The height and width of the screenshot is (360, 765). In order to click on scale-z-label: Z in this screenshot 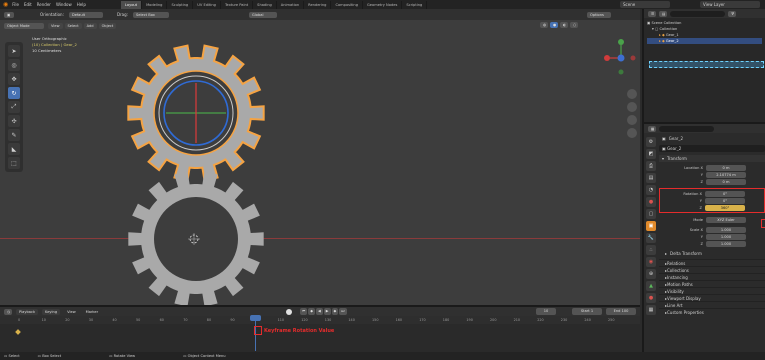, I will do `click(701, 243)`.